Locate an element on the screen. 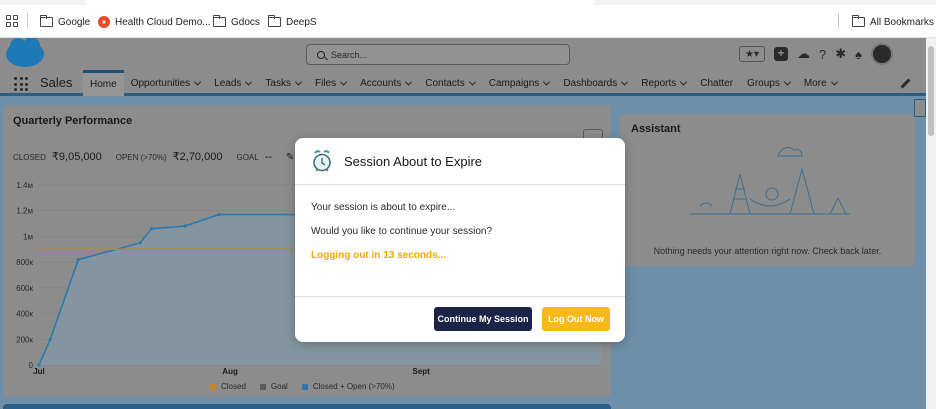 This screenshot has height=409, width=936. salesforce-logo-icon is located at coordinates (25, 52).